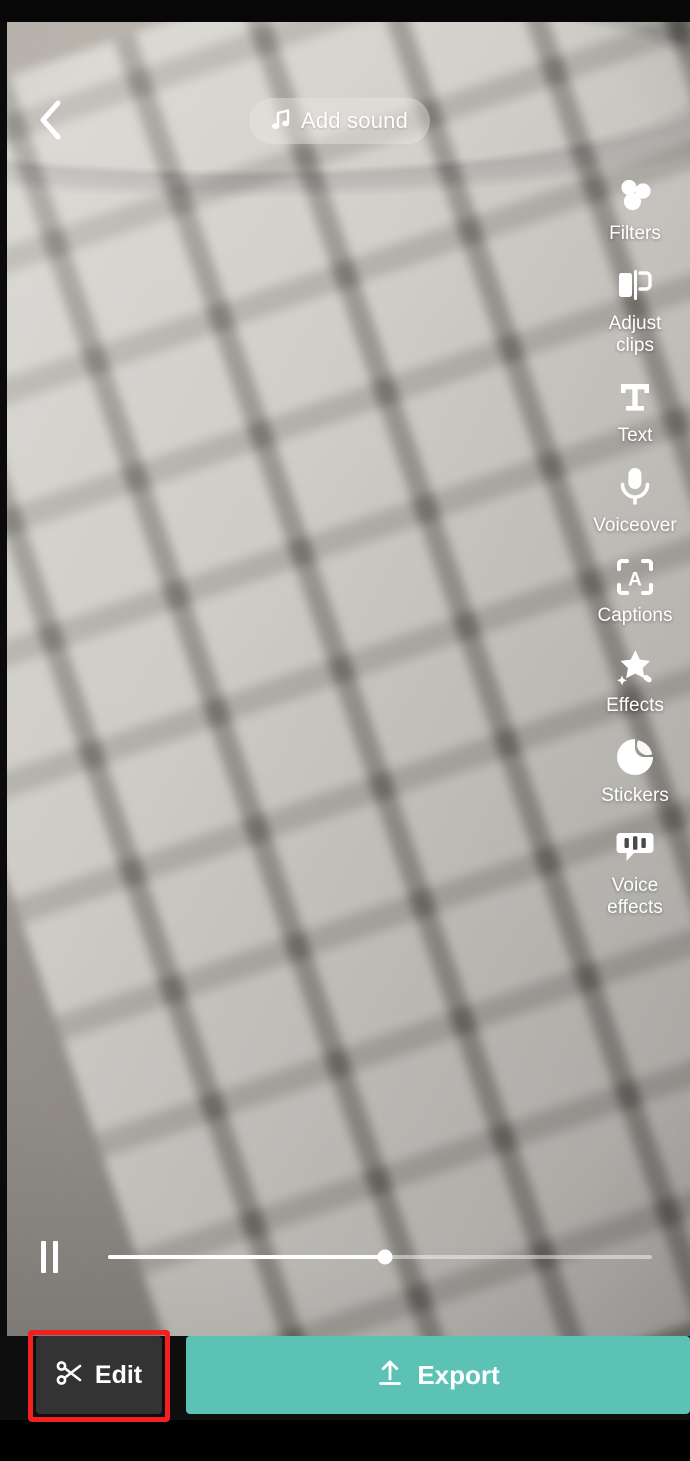 The height and width of the screenshot is (1461, 690). What do you see at coordinates (635, 896) in the screenshot?
I see `tool-label: Voice effects` at bounding box center [635, 896].